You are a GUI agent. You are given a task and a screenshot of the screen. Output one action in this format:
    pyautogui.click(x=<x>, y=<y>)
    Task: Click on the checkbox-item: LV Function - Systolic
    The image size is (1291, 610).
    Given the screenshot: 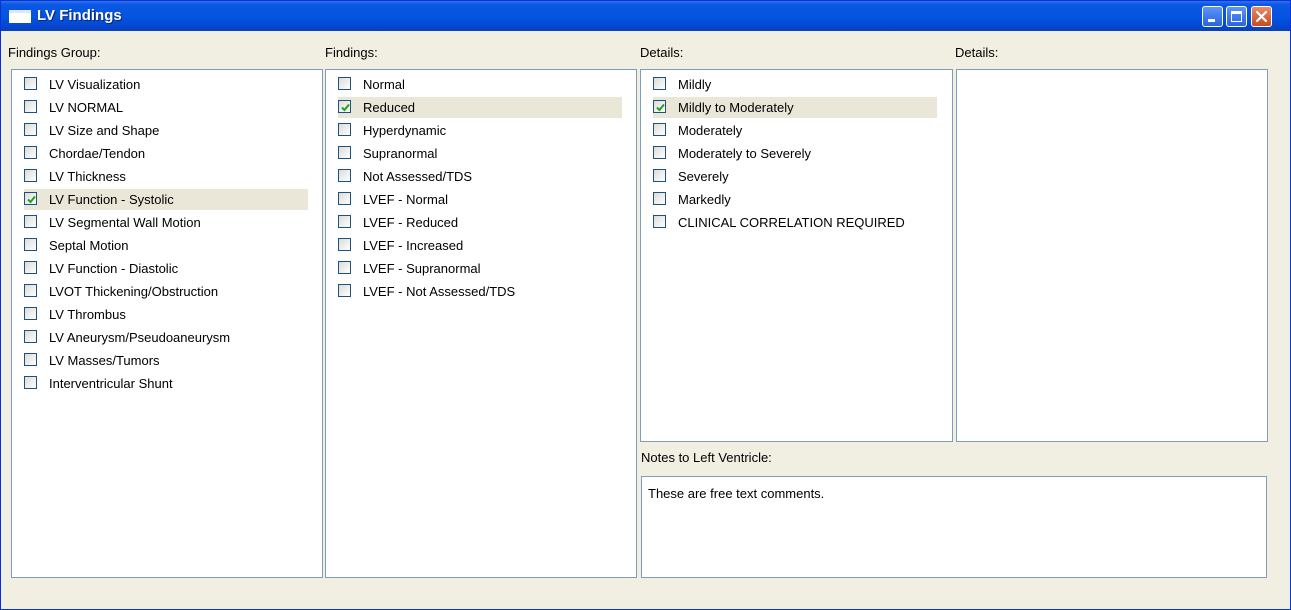 What is the action you would take?
    pyautogui.click(x=166, y=199)
    